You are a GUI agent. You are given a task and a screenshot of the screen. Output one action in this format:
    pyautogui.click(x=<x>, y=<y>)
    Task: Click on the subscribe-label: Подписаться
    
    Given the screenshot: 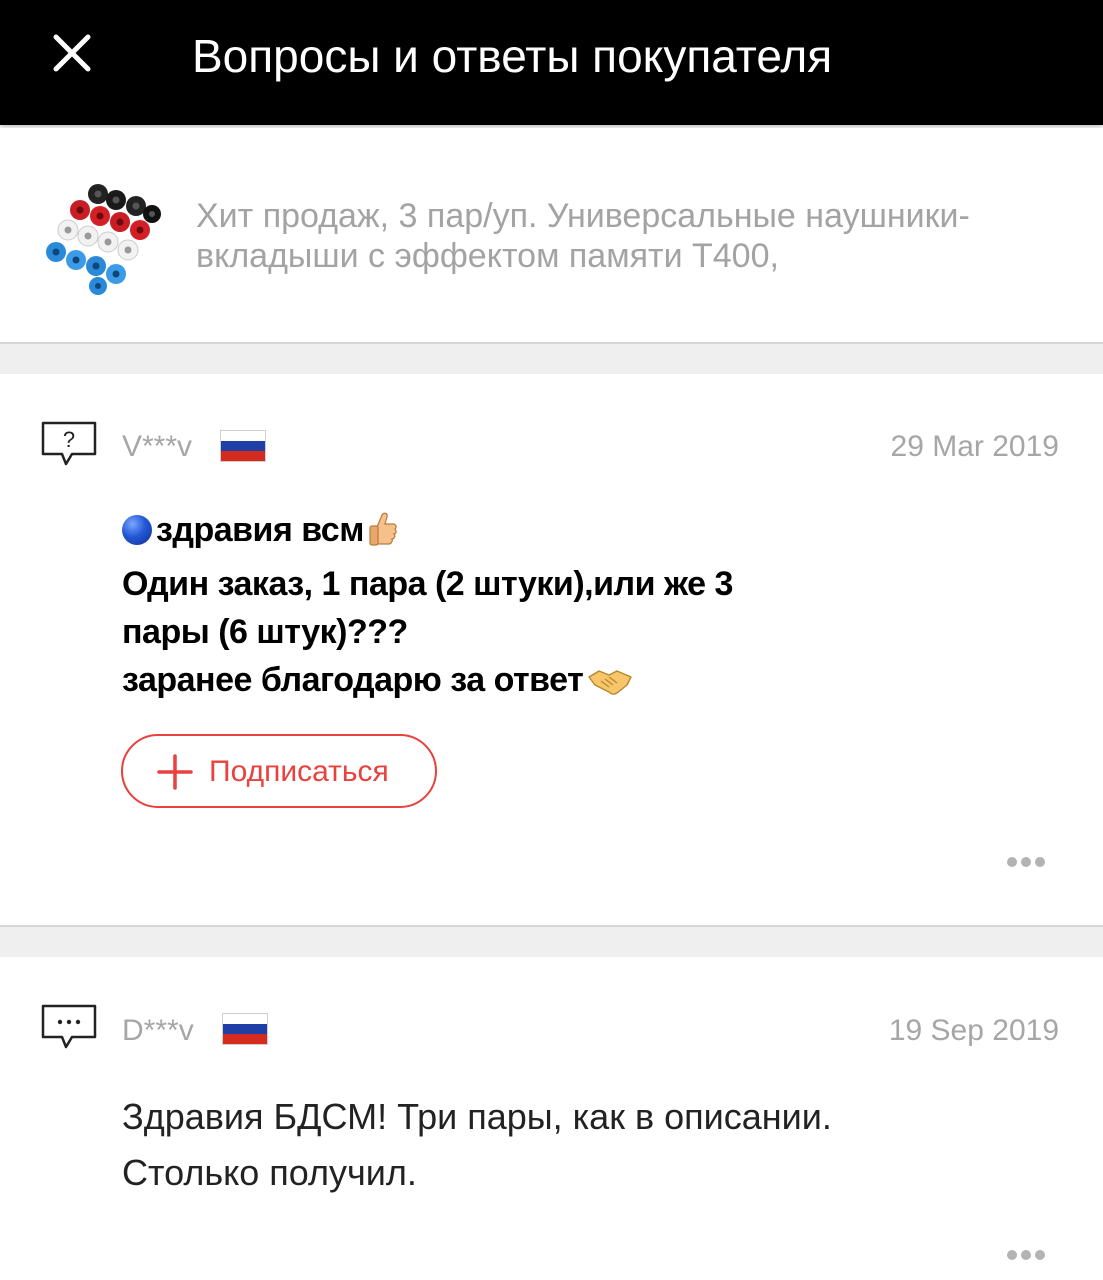 What is the action you would take?
    pyautogui.click(x=299, y=771)
    